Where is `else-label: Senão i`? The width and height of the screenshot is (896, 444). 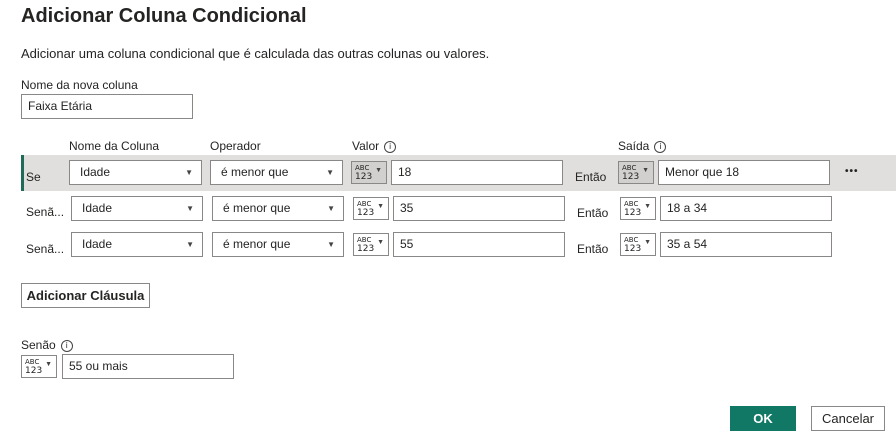
else-label: Senão i is located at coordinates (47, 345).